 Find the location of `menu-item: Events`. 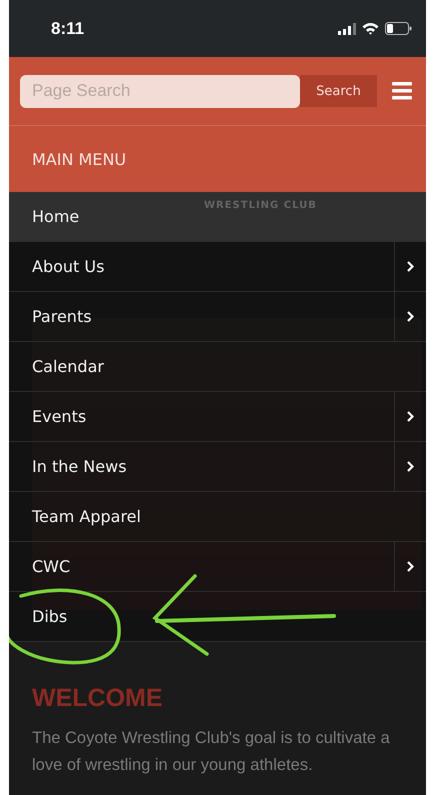

menu-item: Events is located at coordinates (217, 417).